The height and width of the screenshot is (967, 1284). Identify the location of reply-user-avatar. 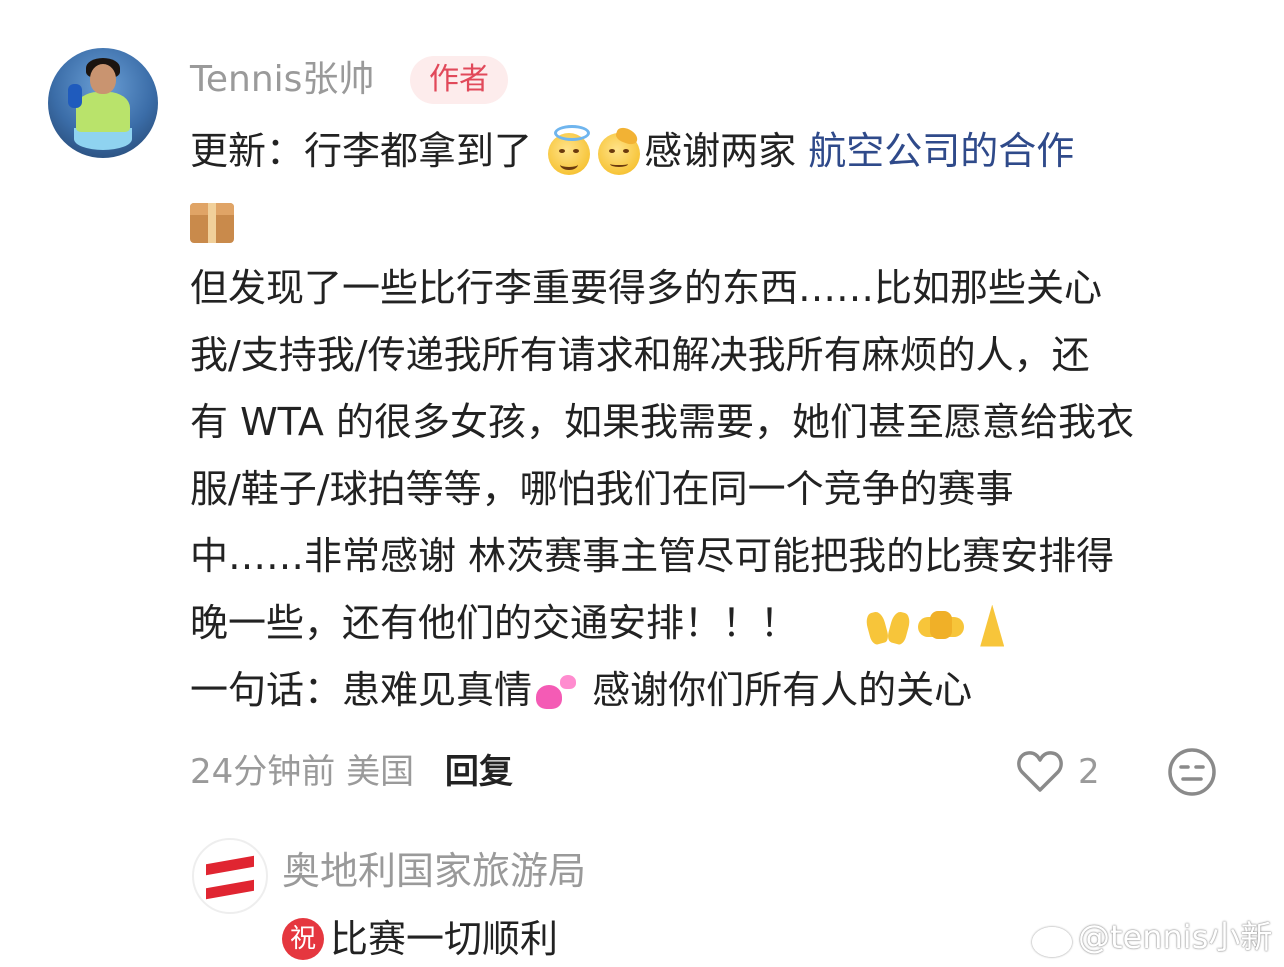
(230, 876).